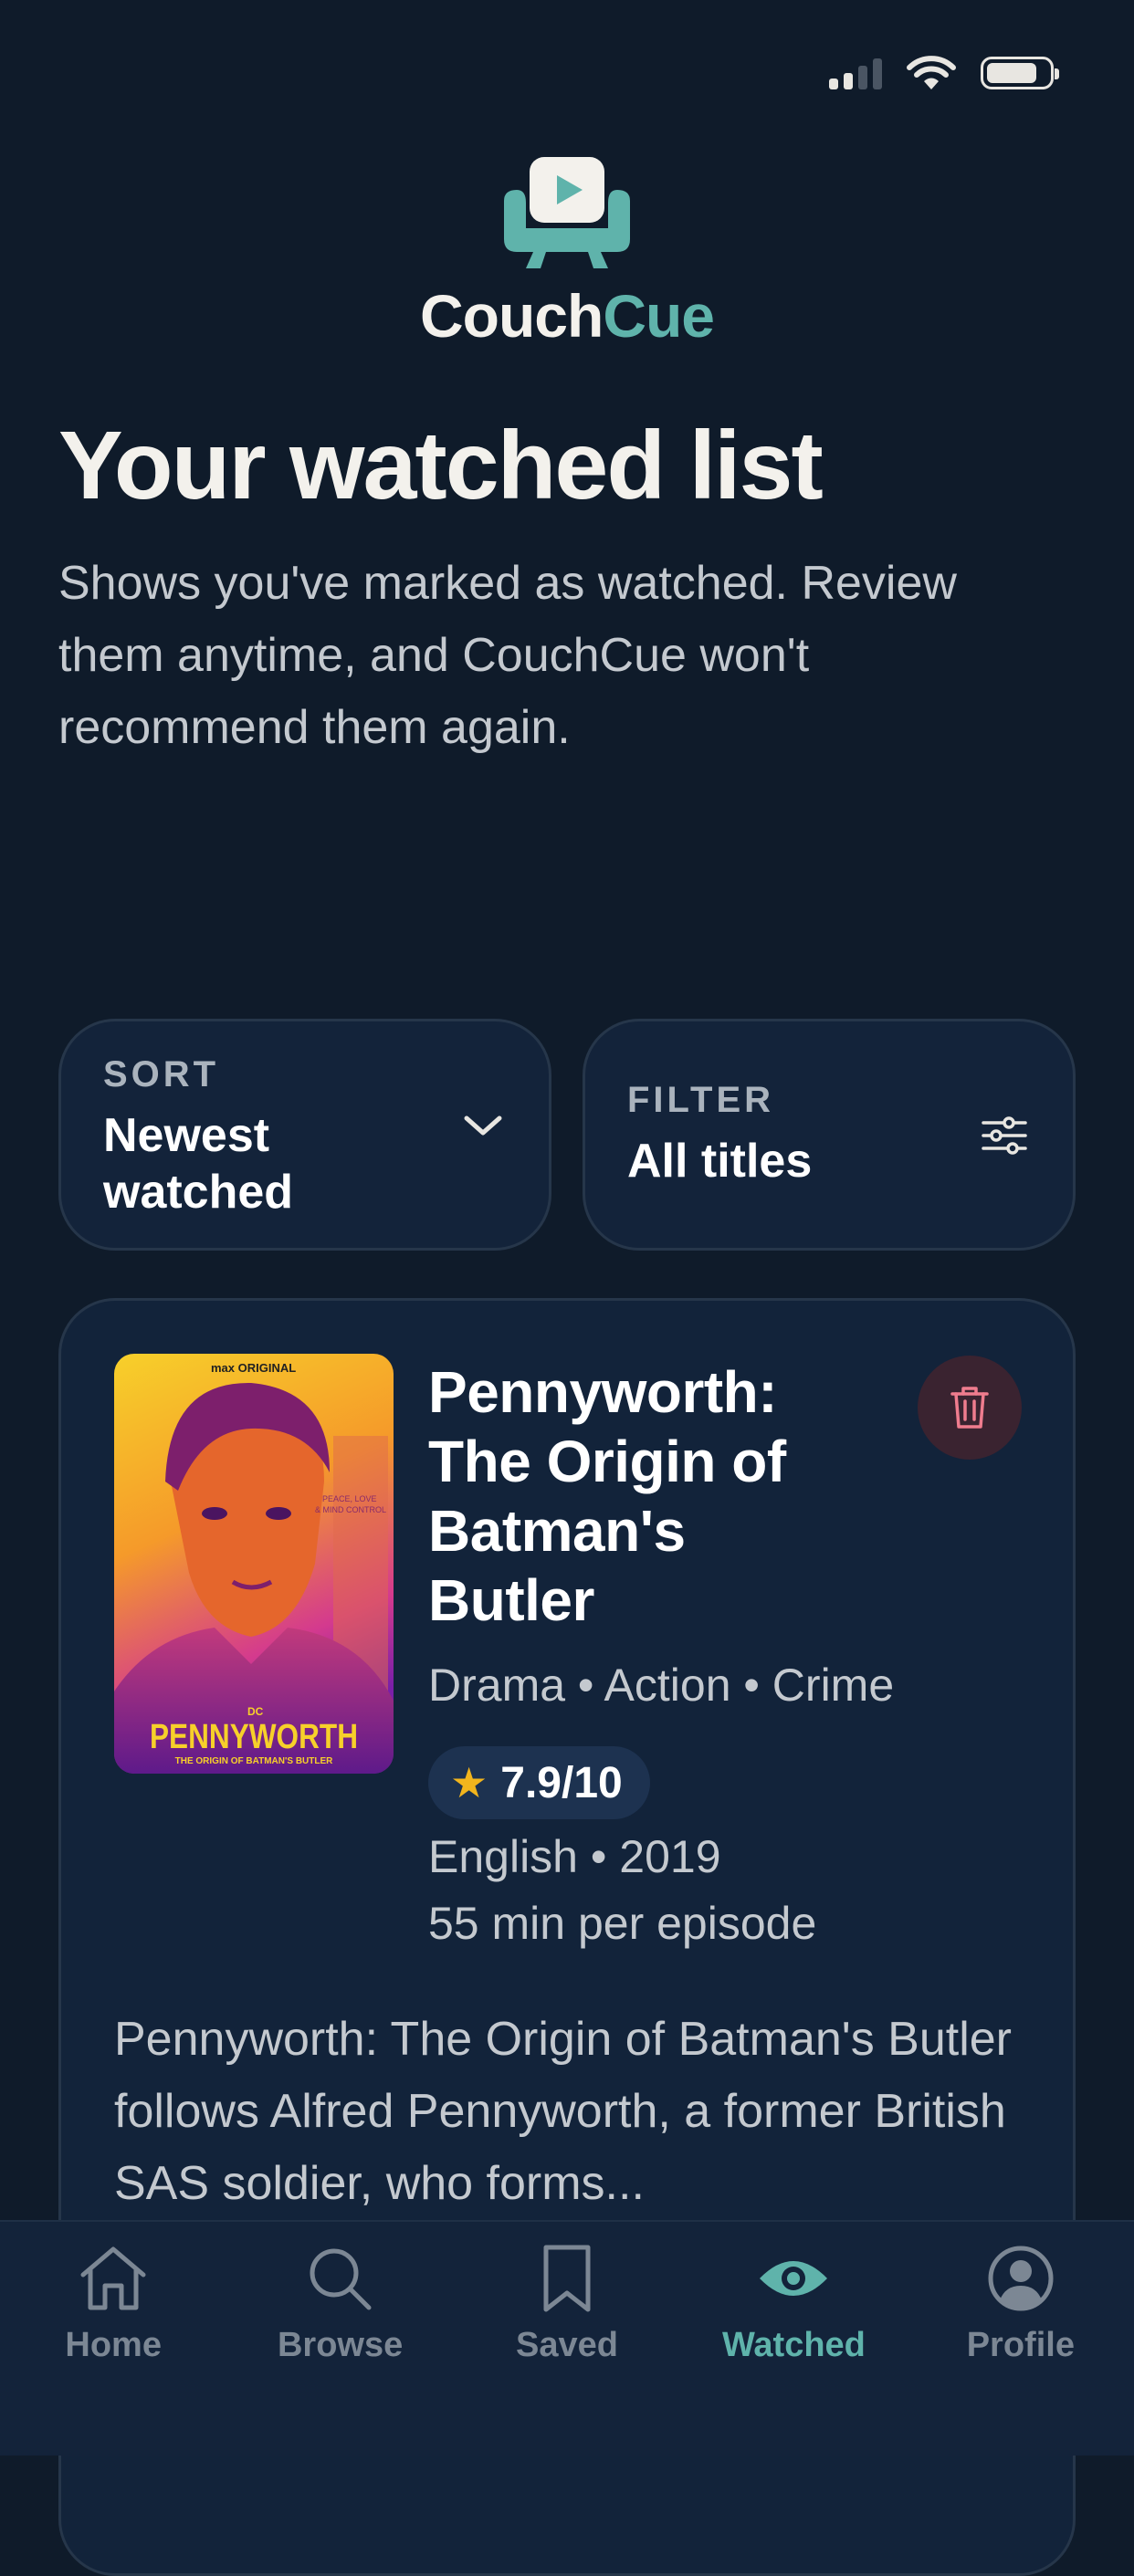 This screenshot has height=2576, width=1134. I want to click on tab-home-label: Home, so click(113, 2345).